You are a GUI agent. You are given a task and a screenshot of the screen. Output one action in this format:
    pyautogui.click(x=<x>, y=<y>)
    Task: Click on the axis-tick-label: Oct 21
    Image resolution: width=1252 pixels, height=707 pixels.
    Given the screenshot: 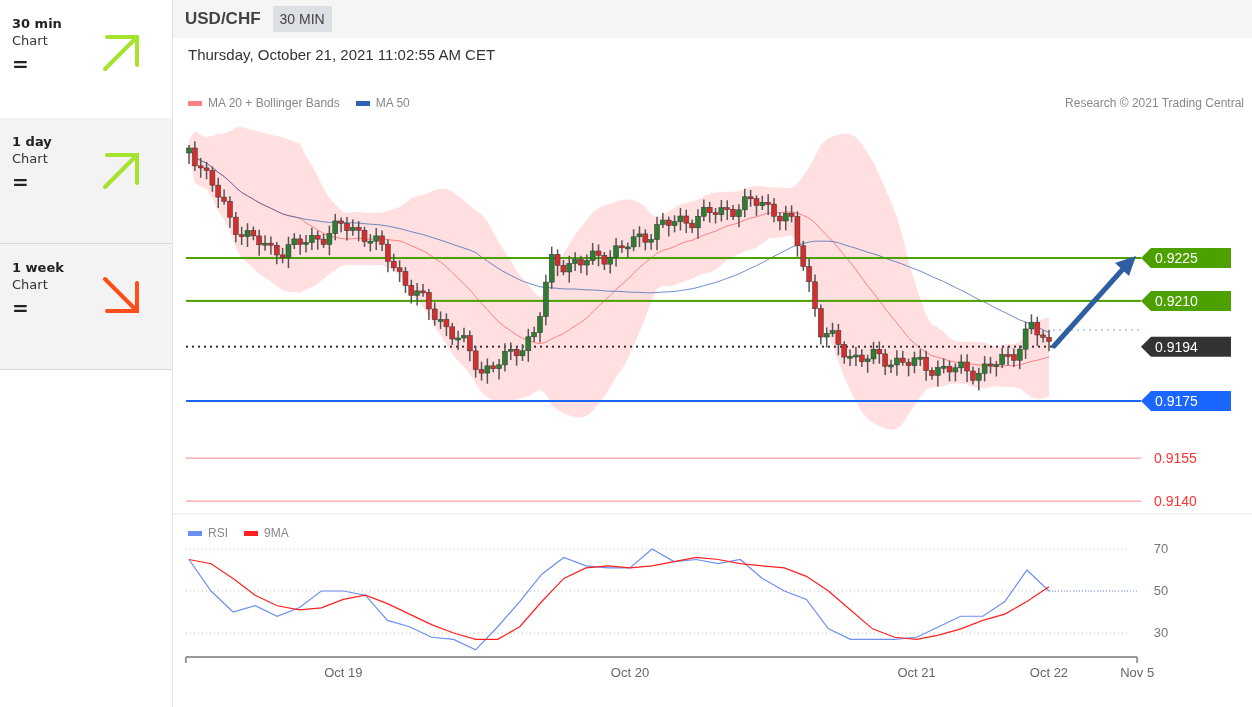 What is the action you would take?
    pyautogui.click(x=916, y=672)
    